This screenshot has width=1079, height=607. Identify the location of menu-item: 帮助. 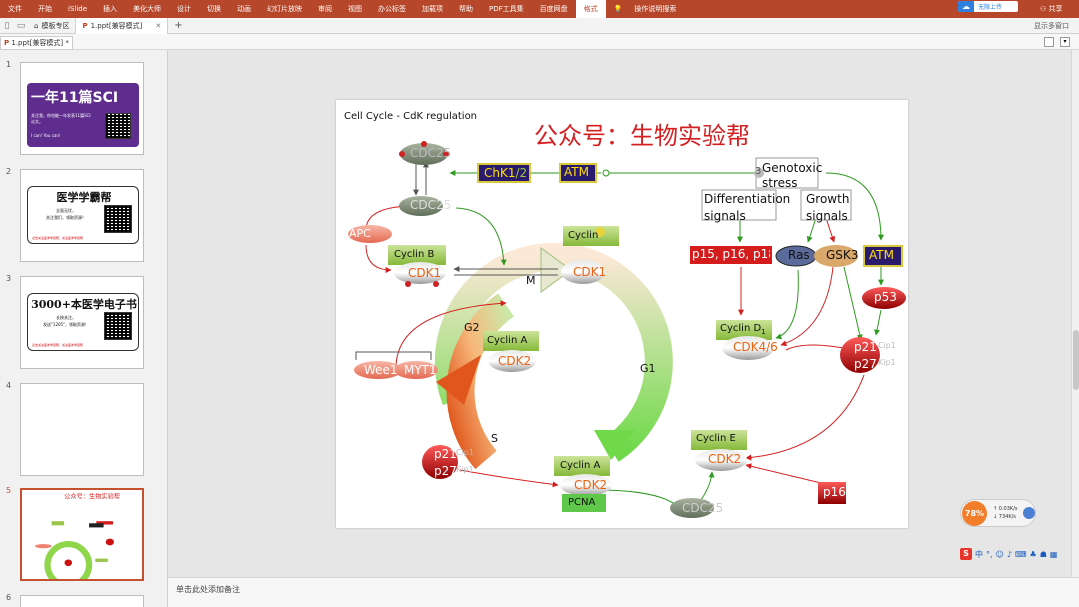
(466, 9).